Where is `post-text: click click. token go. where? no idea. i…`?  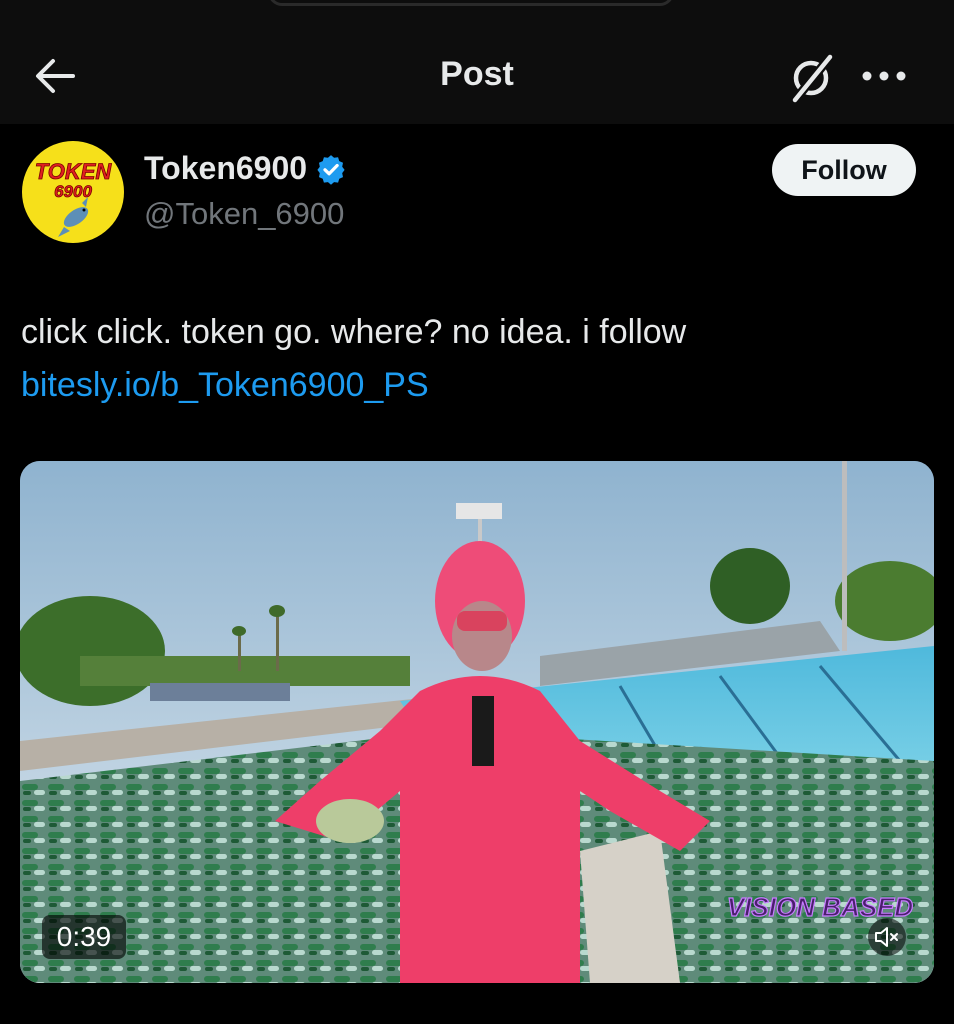 post-text: click click. token go. where? no idea. i… is located at coordinates (354, 332).